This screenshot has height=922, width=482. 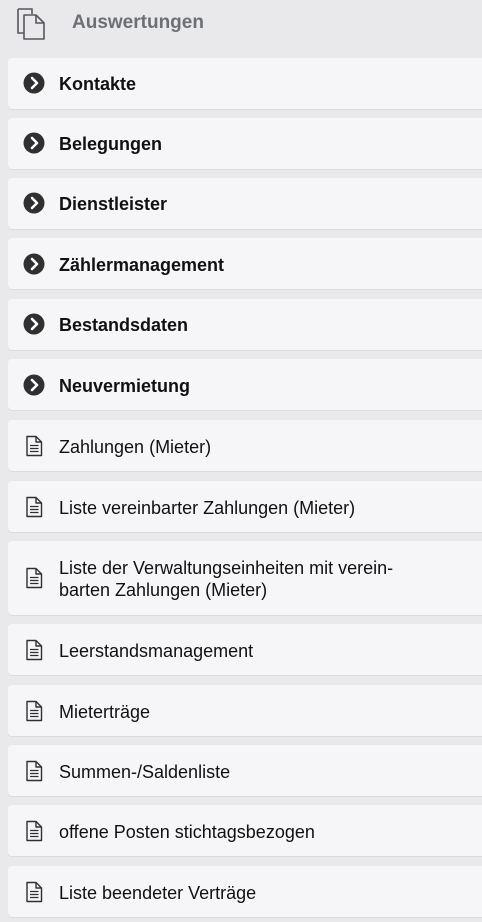 What do you see at coordinates (156, 651) in the screenshot?
I see `report-label: Leerstandsmanagement` at bounding box center [156, 651].